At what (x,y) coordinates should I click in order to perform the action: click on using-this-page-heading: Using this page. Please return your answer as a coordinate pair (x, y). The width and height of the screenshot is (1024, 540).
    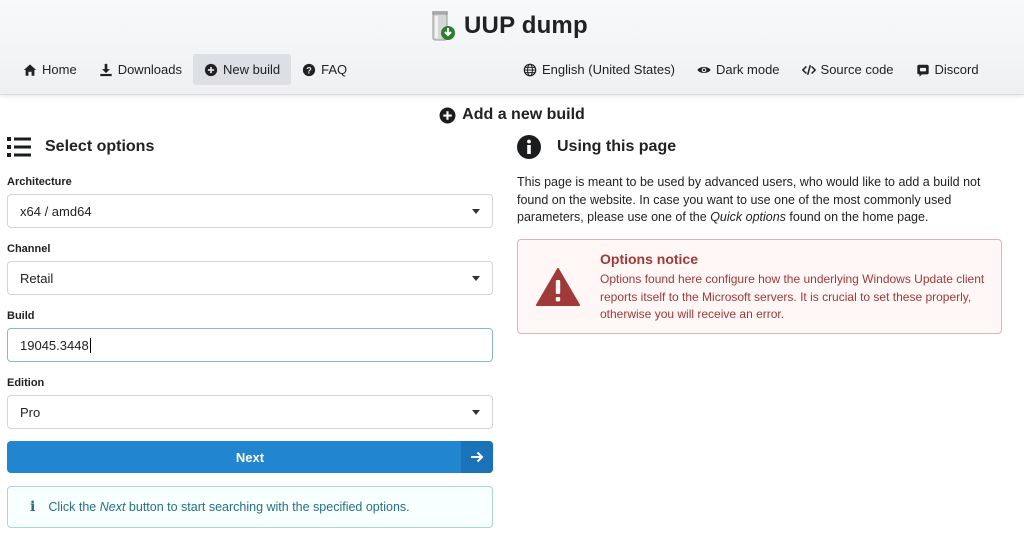
    Looking at the image, I should click on (759, 147).